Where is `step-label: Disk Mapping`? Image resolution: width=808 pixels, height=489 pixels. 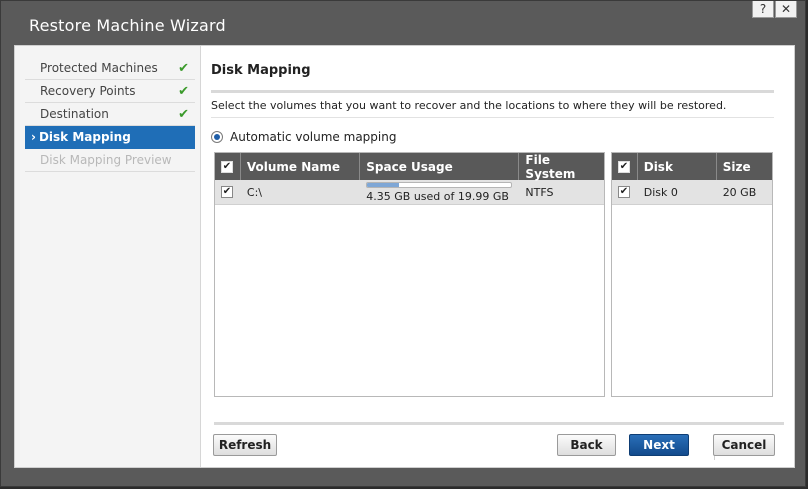
step-label: Disk Mapping is located at coordinates (84, 137).